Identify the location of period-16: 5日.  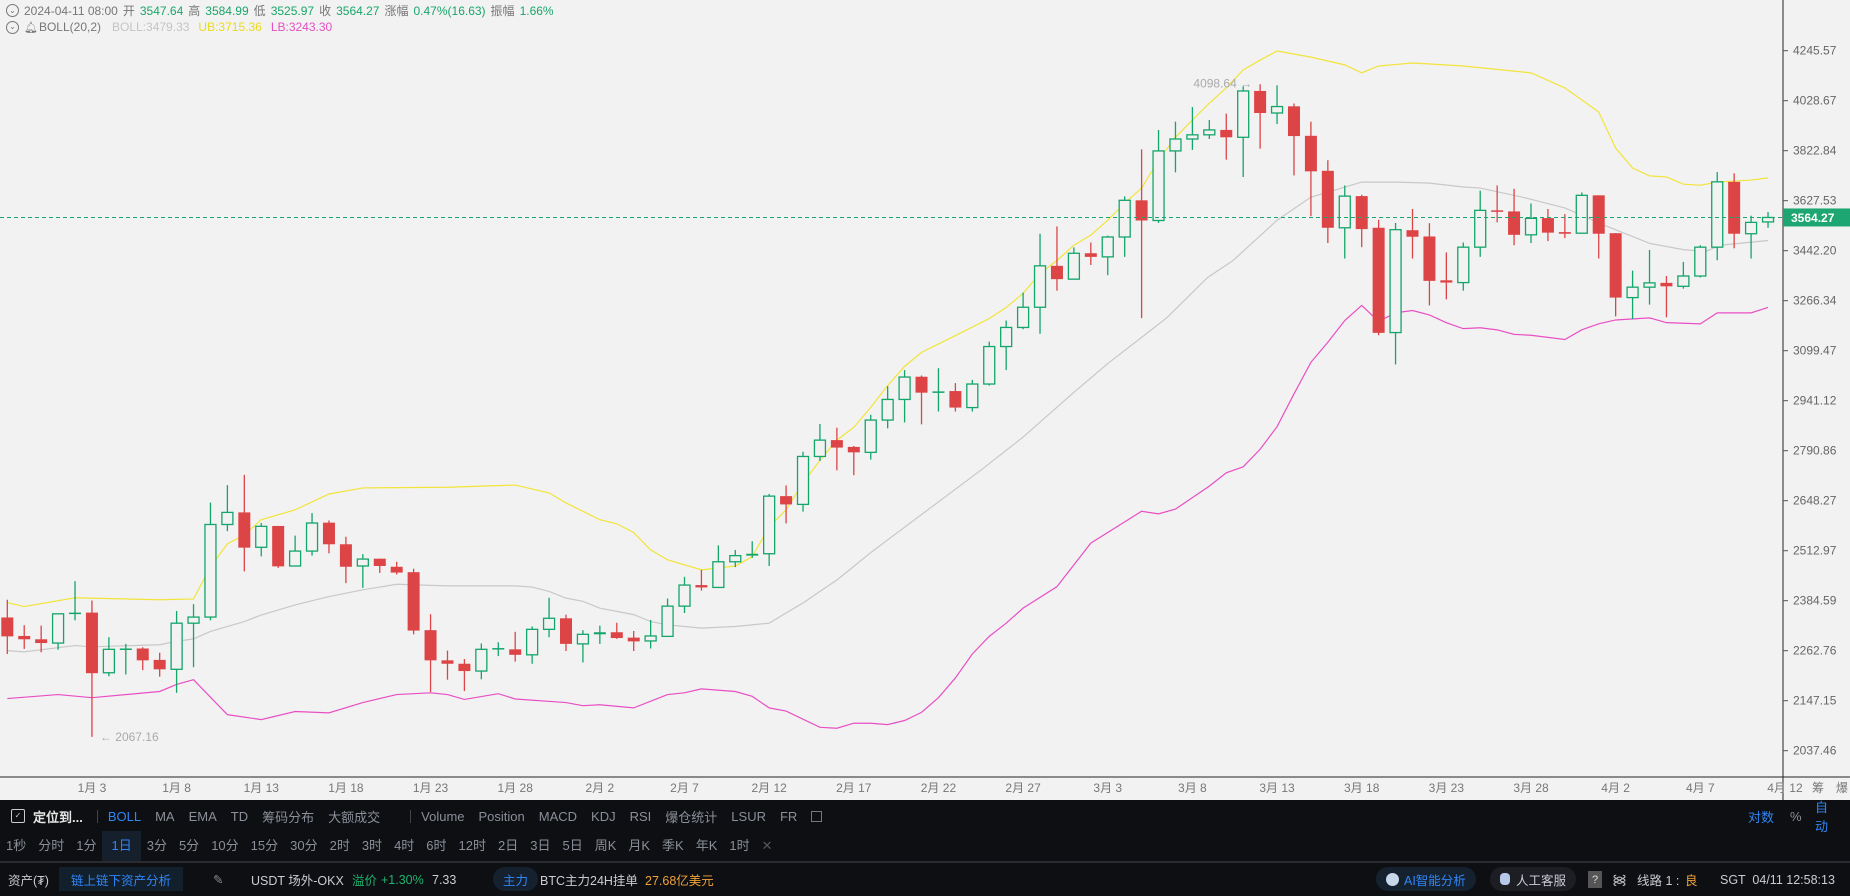
(572, 846).